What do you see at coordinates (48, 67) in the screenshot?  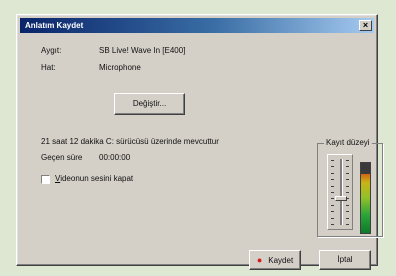 I see `input-label: Hat:` at bounding box center [48, 67].